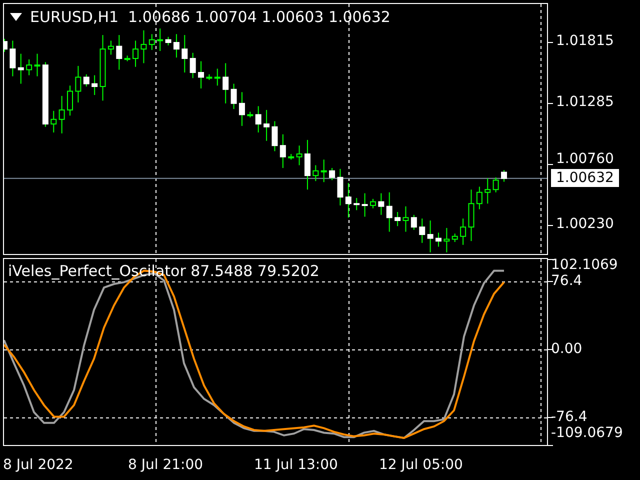 This screenshot has width=640, height=480. I want to click on price-label: 1.00230, so click(585, 223).